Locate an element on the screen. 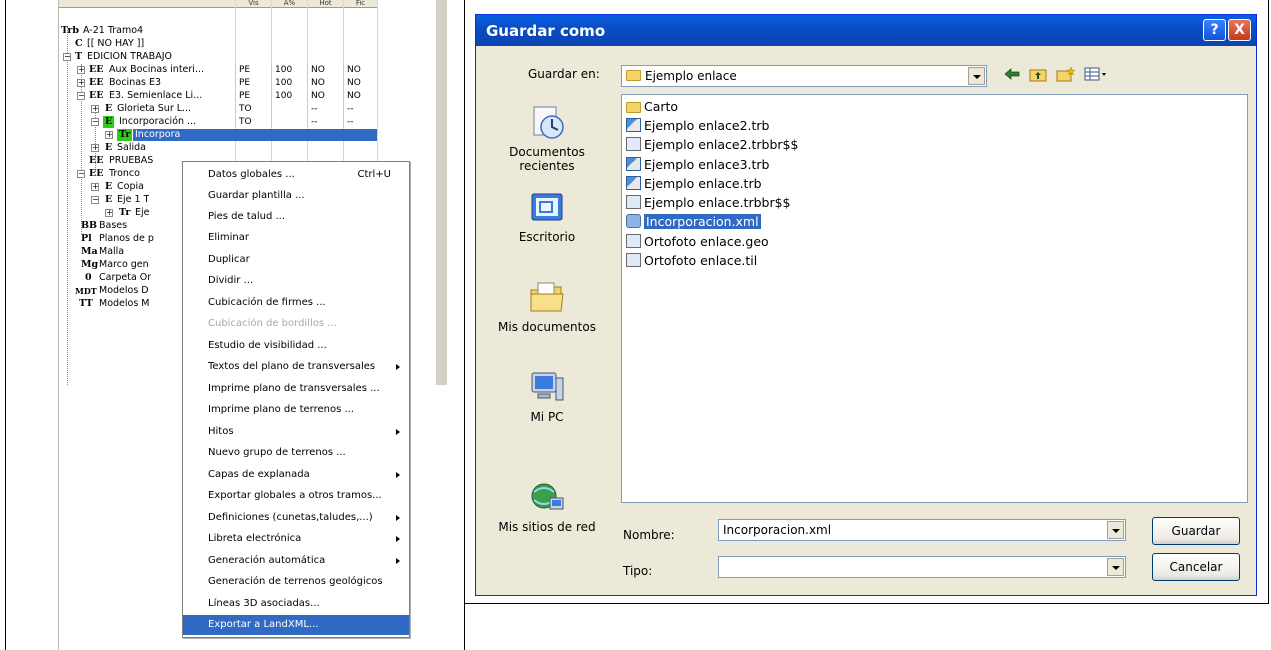 The height and width of the screenshot is (650, 1271). tree-row-label: Incorpora is located at coordinates (255, 135).